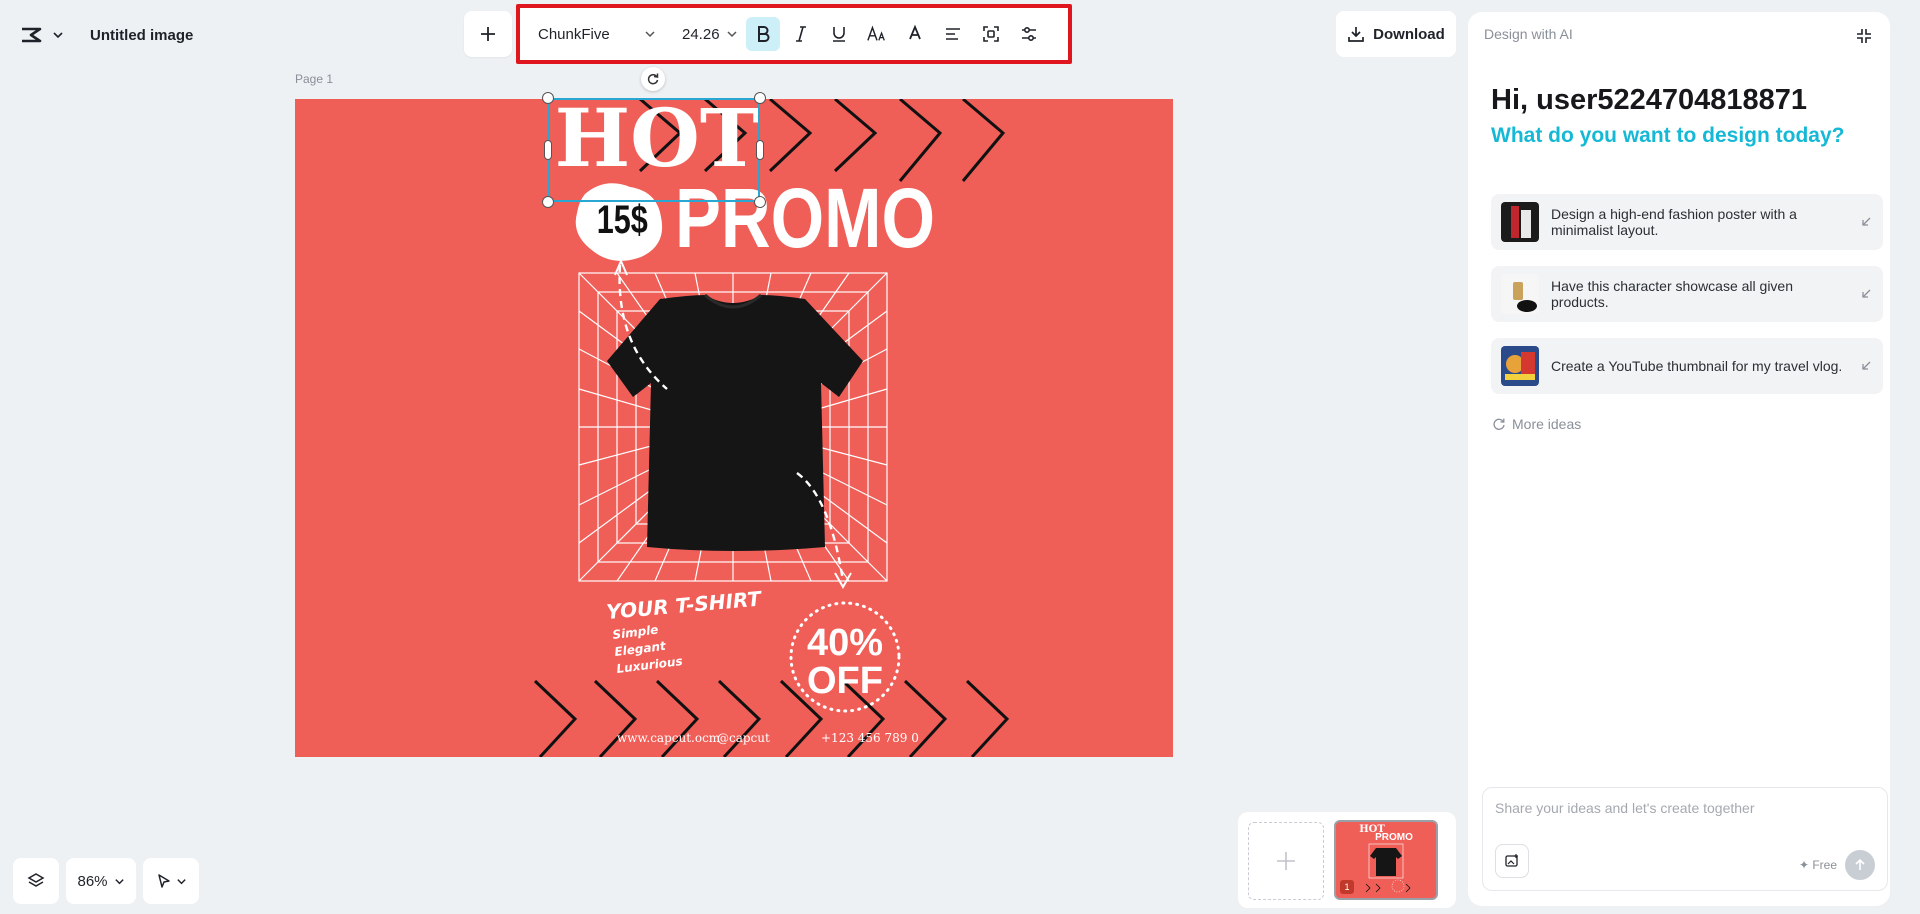 The width and height of the screenshot is (1920, 914). Describe the element at coordinates (163, 881) in the screenshot. I see `cursor-icon` at that location.